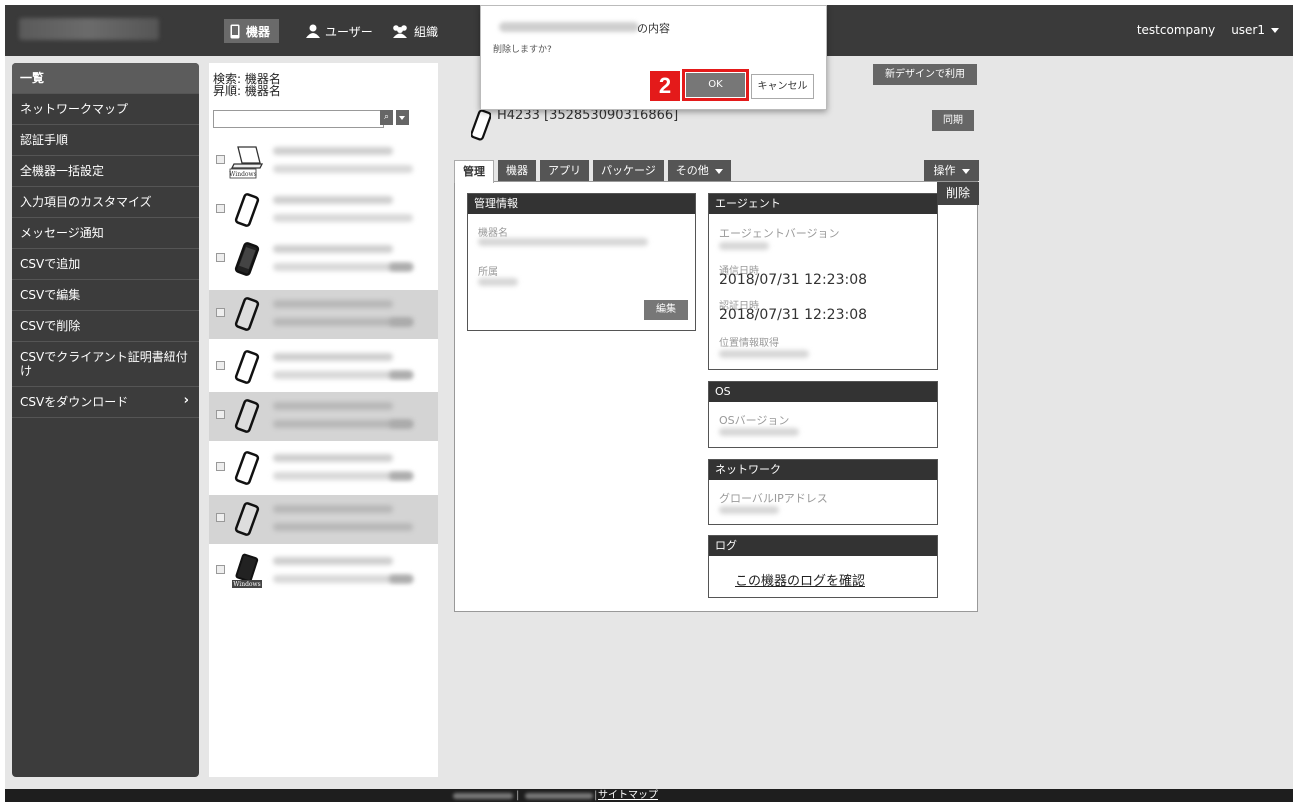 The height and width of the screenshot is (807, 1298). What do you see at coordinates (105, 78) in the screenshot?
I see `sidebar-item-list: 一覧` at bounding box center [105, 78].